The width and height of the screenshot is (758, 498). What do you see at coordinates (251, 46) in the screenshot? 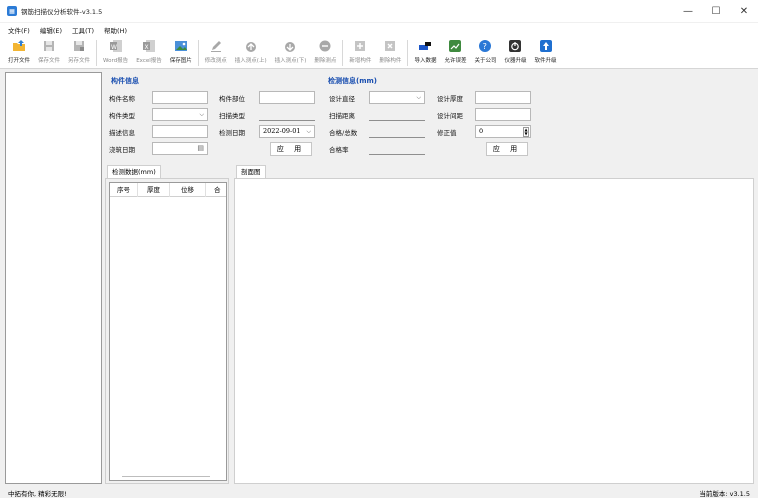
I see `insert-up-icon` at bounding box center [251, 46].